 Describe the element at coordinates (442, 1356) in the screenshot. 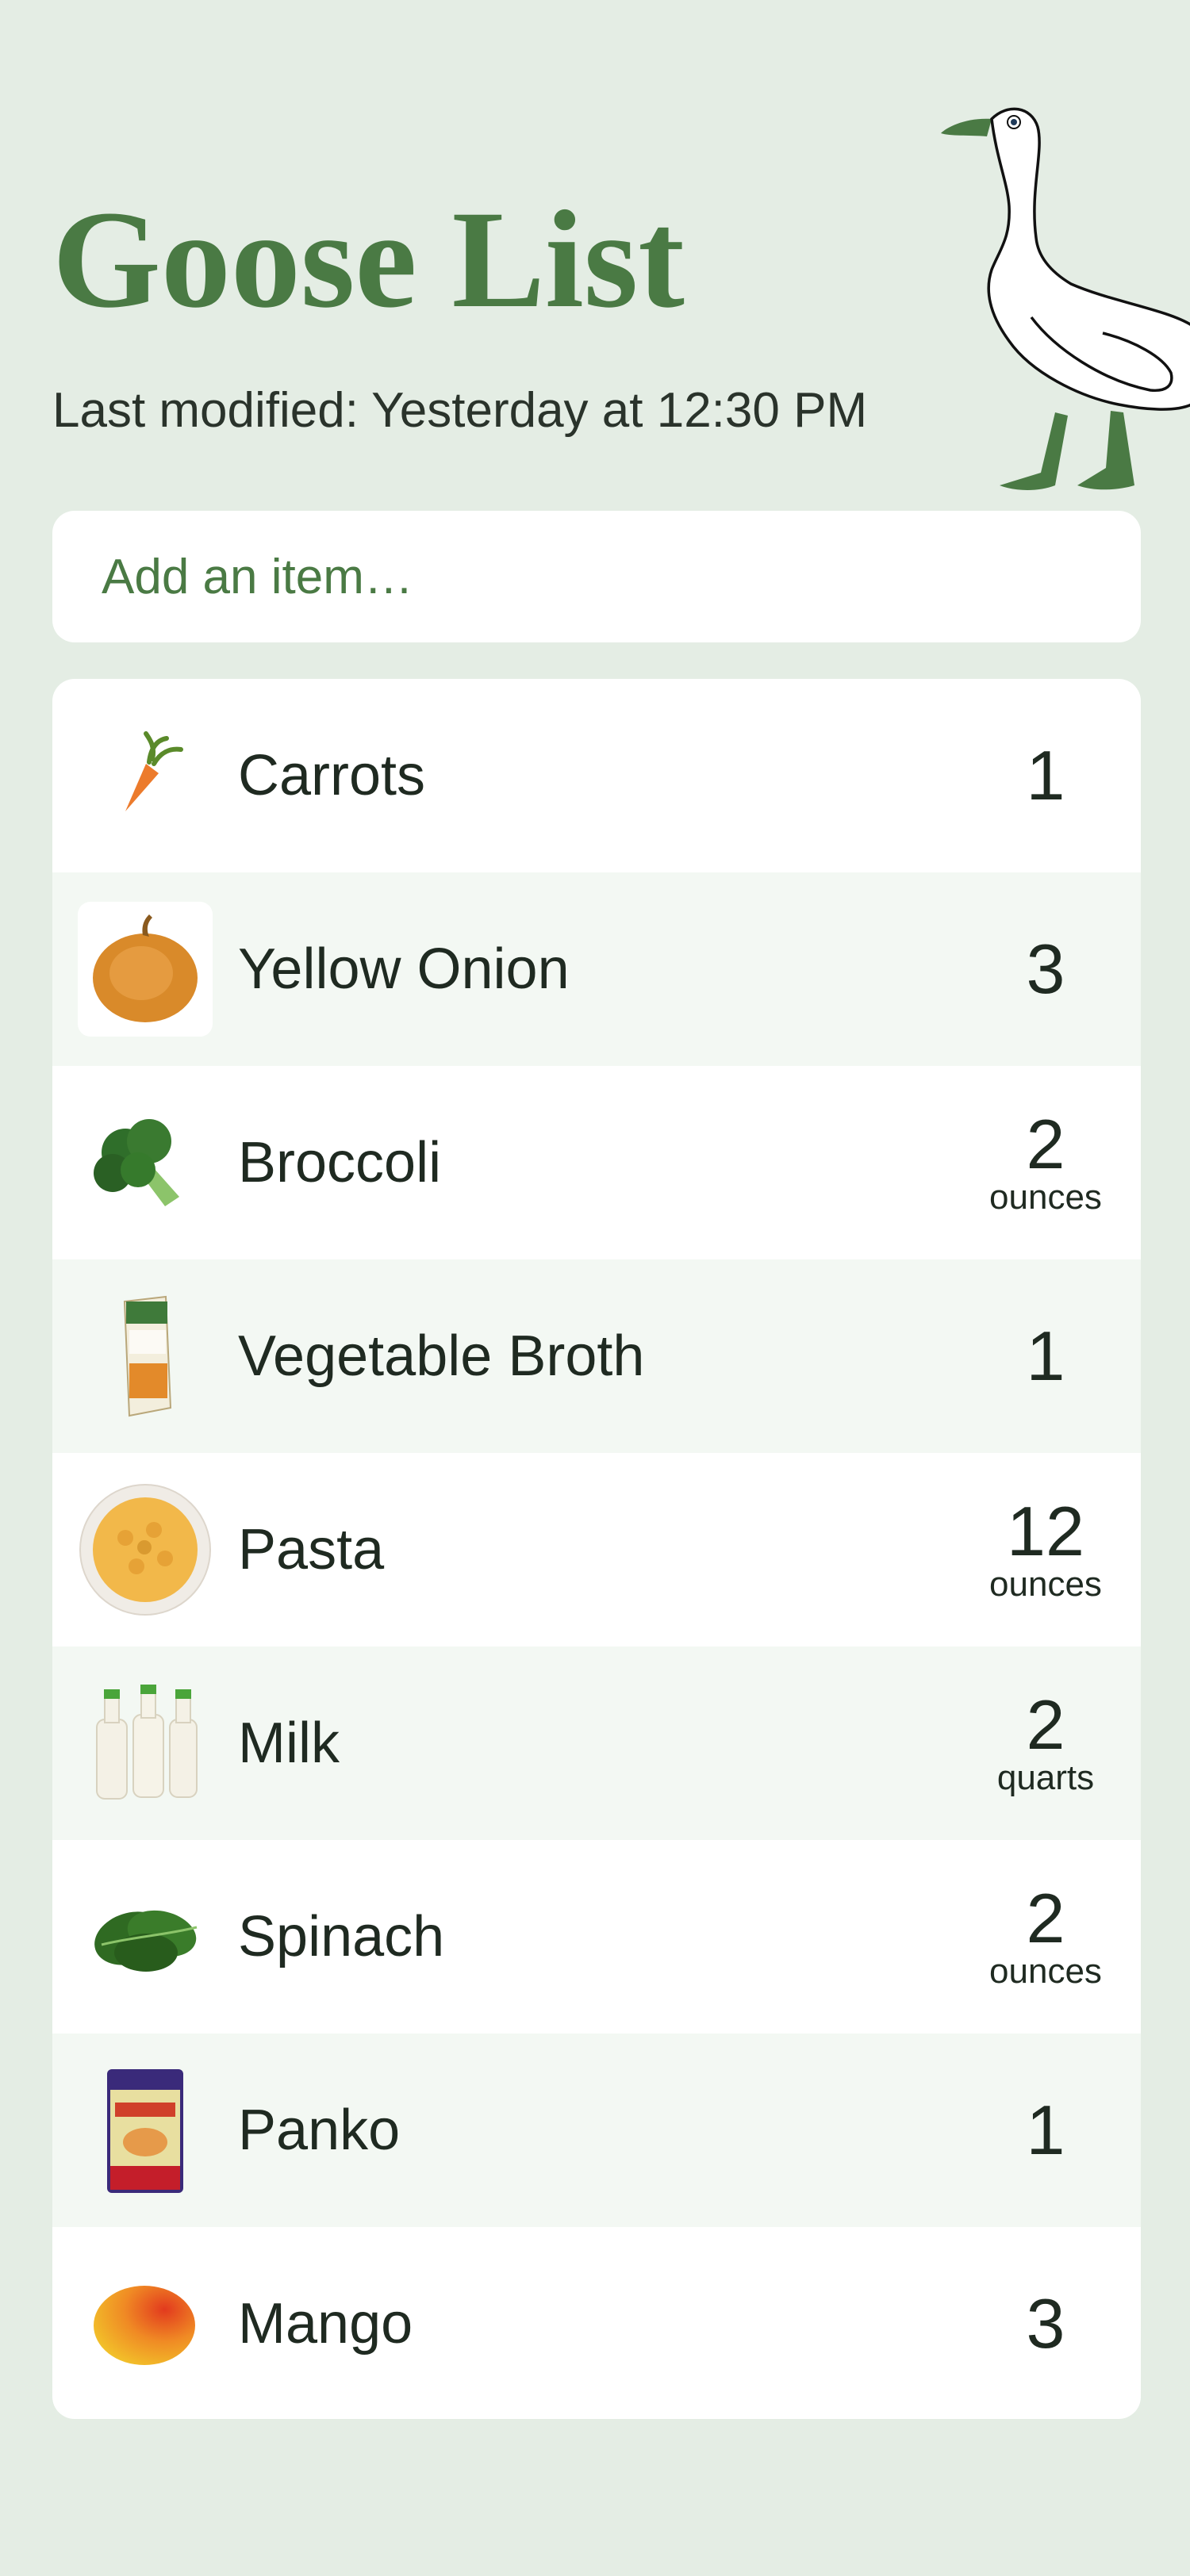

I see `item-name: Vegetable Broth` at that location.